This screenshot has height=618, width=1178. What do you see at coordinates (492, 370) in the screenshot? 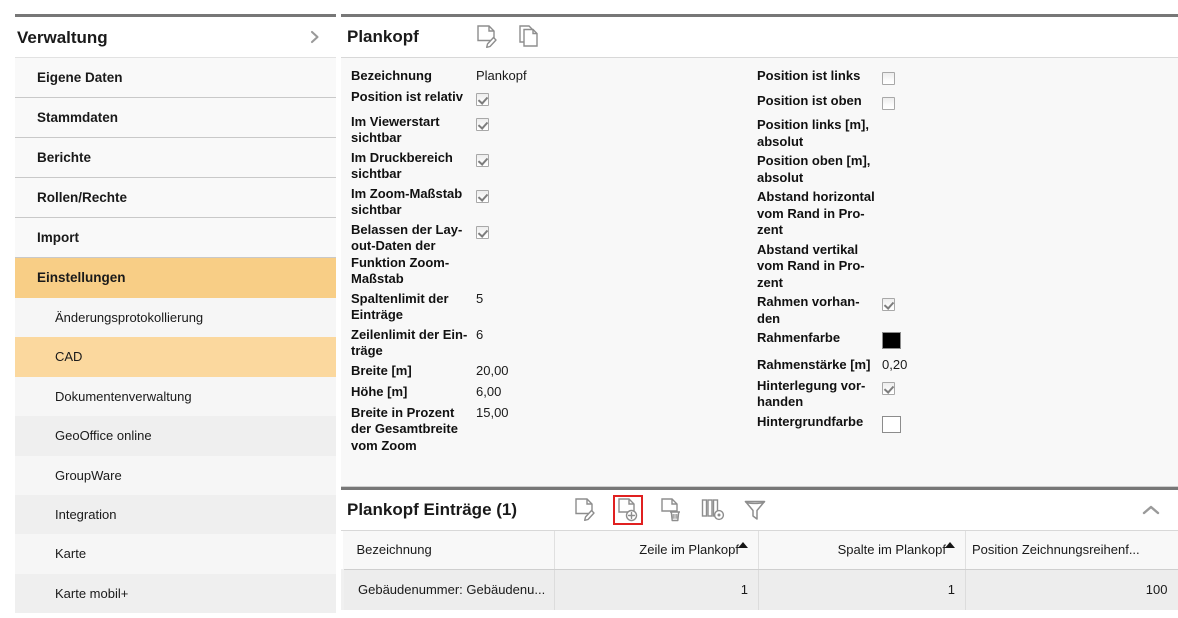
I see `field-value-text: 20,00` at bounding box center [492, 370].